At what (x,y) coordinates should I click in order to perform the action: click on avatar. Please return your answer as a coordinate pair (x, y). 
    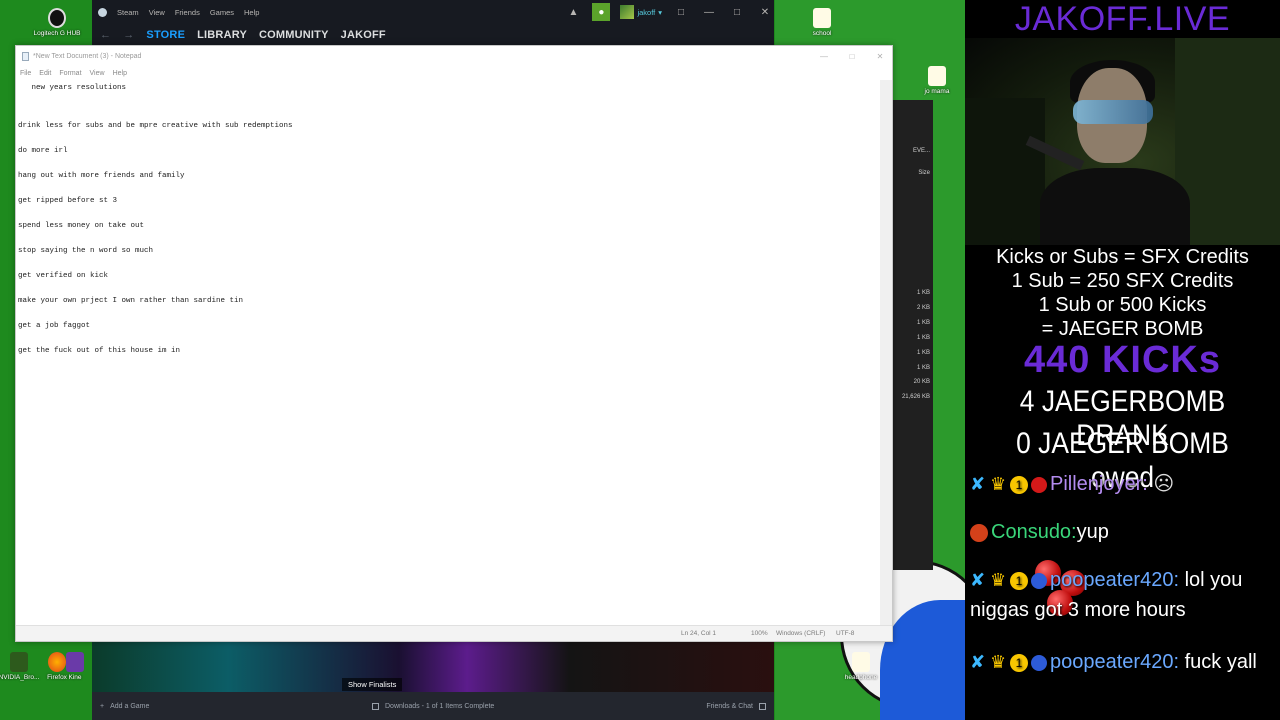
    Looking at the image, I should click on (627, 12).